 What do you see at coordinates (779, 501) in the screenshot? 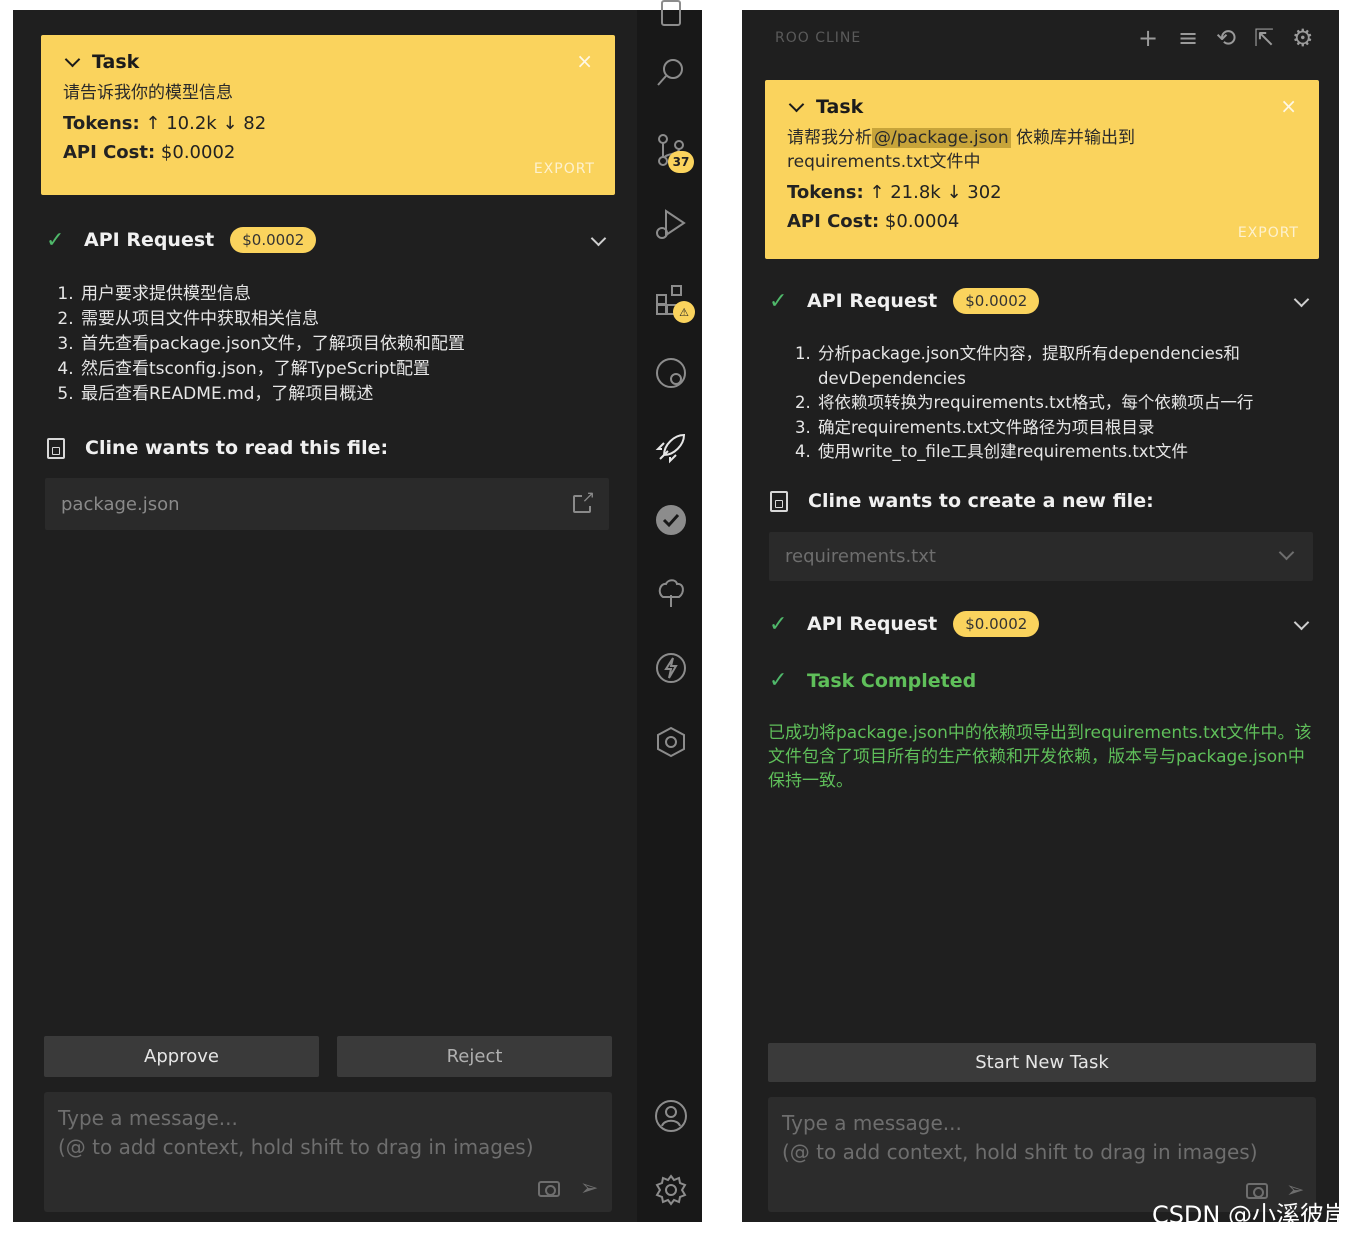
I see `new-file-icon` at bounding box center [779, 501].